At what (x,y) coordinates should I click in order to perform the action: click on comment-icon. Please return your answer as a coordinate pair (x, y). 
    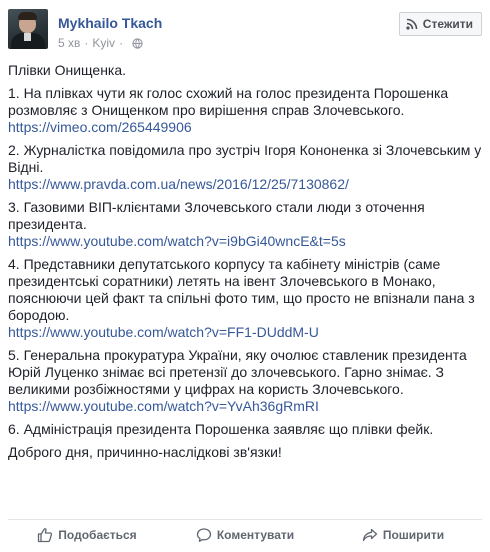
    Looking at the image, I should click on (203, 535).